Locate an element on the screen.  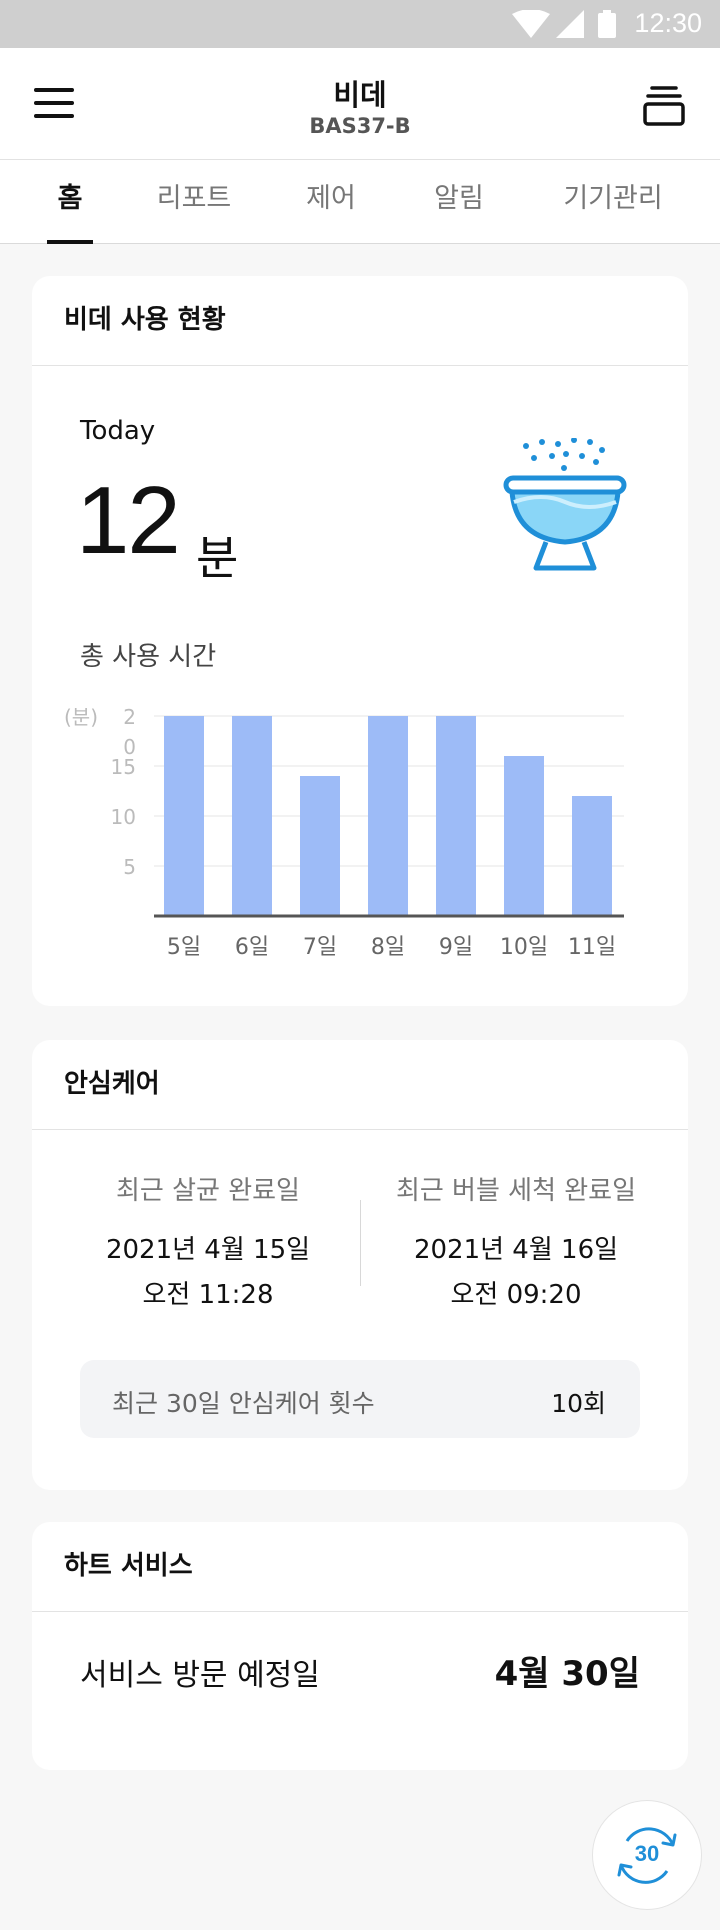
bubble-label: 최근 버블 세척 완료일 is located at coordinates (516, 1191).